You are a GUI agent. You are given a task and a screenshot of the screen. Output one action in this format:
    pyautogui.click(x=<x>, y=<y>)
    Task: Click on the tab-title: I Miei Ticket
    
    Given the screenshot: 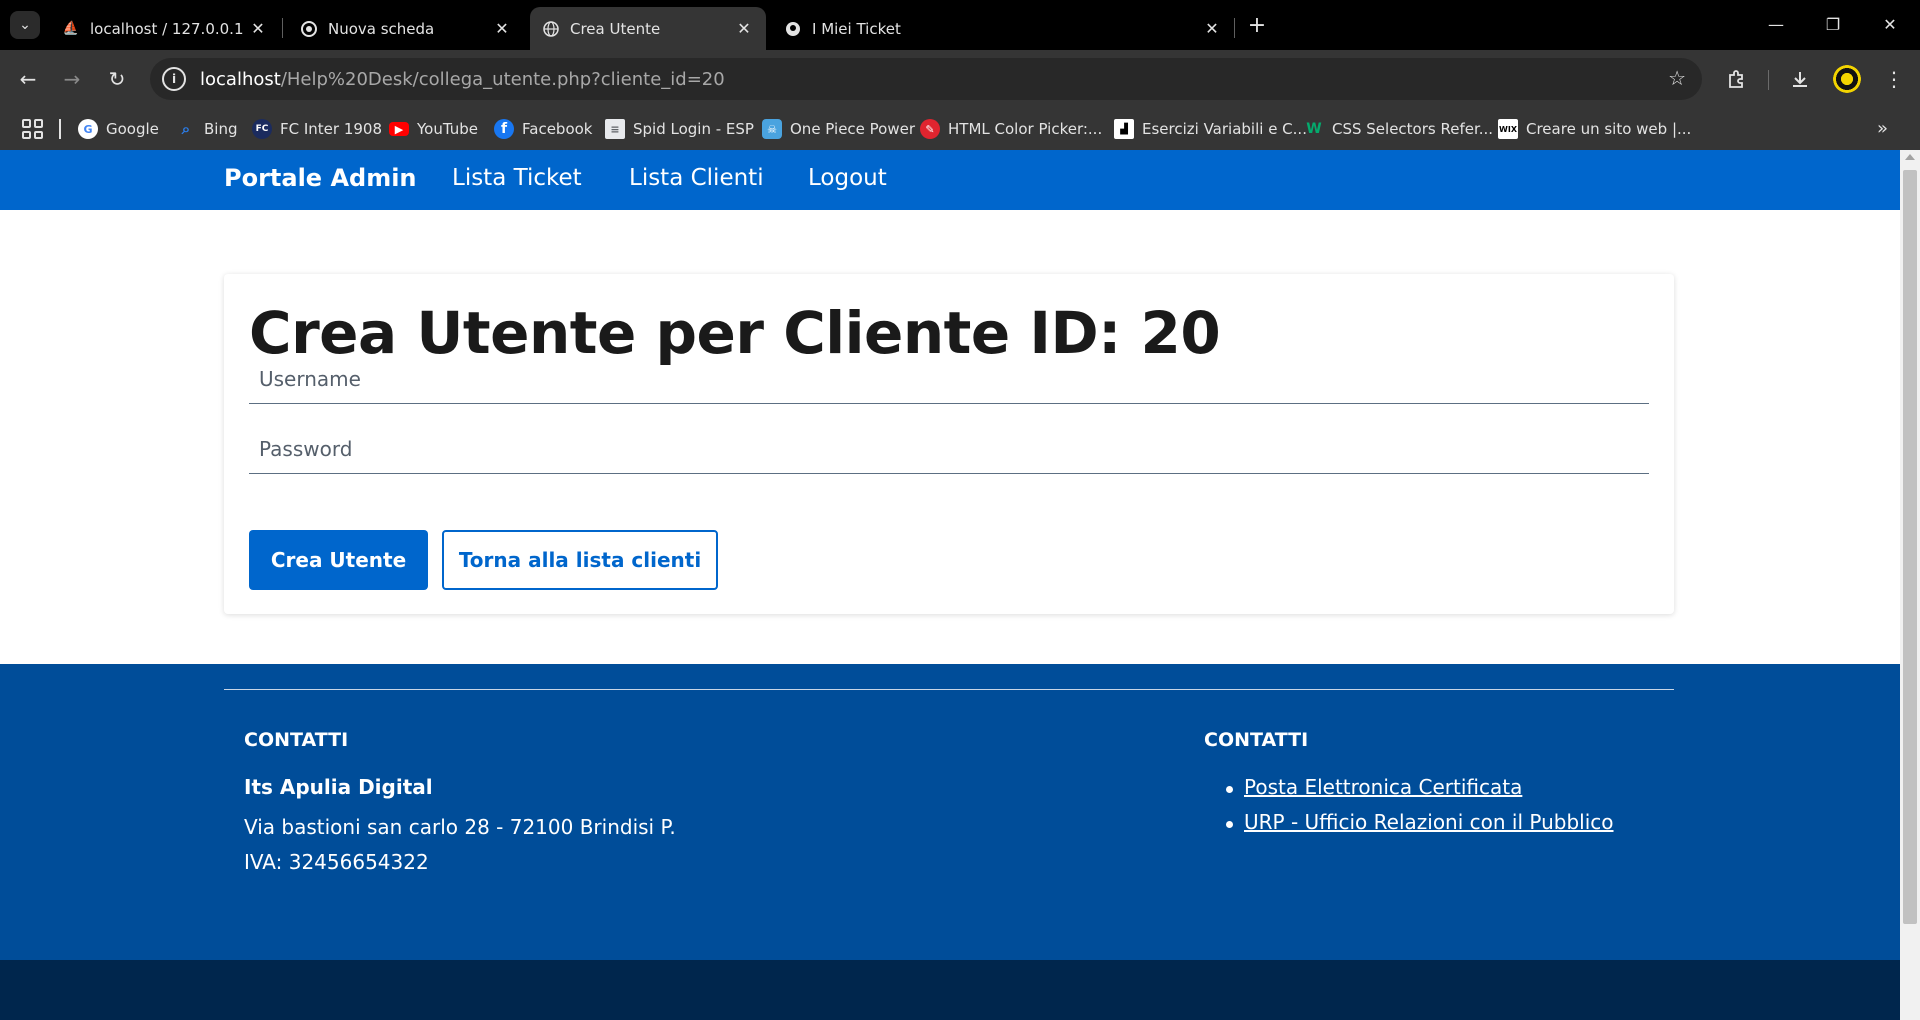 What is the action you would take?
    pyautogui.click(x=856, y=28)
    